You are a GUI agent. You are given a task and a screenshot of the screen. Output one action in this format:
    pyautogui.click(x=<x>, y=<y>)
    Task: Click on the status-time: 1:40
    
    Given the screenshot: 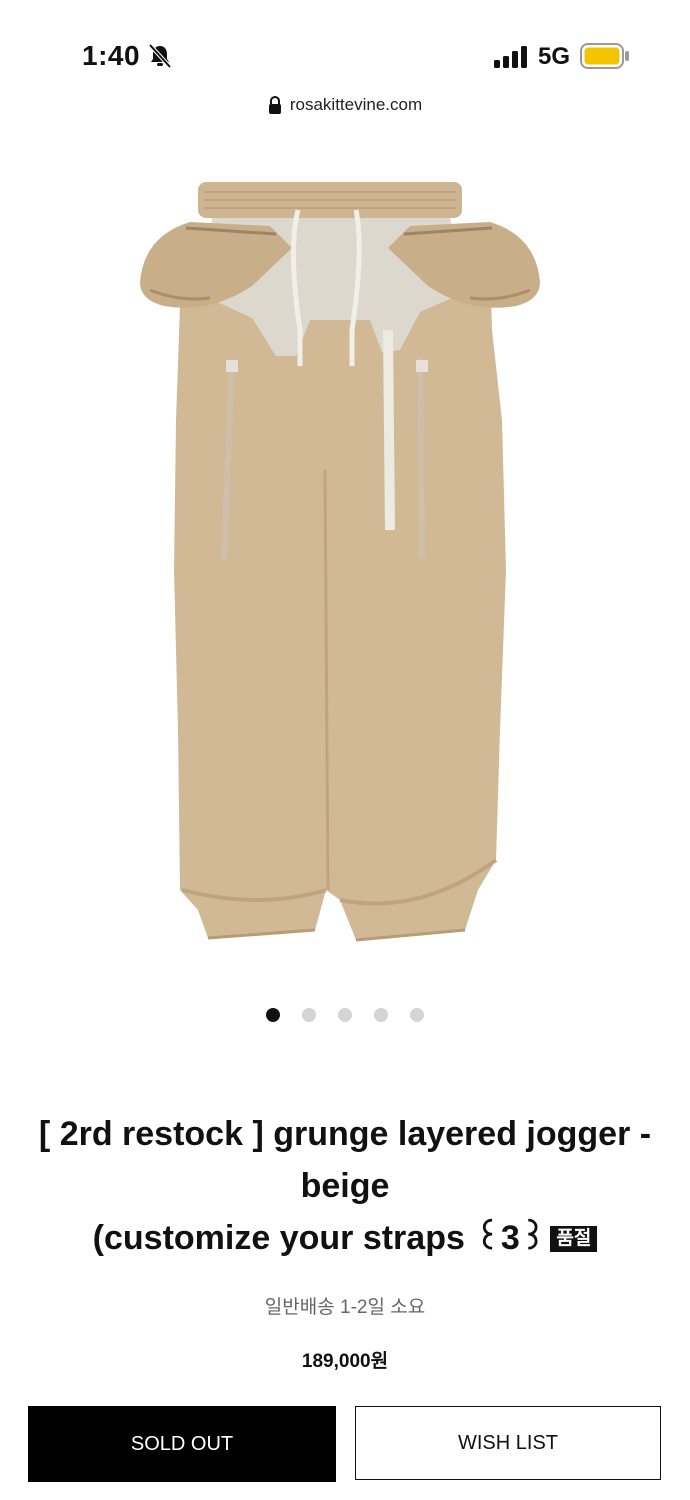 What is the action you would take?
    pyautogui.click(x=111, y=55)
    